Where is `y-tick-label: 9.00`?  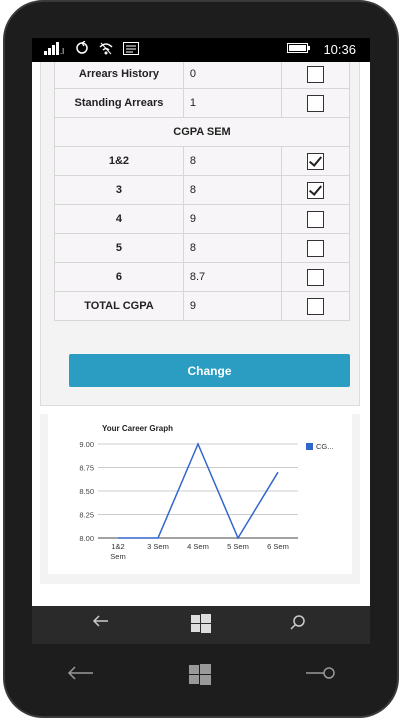 y-tick-label: 9.00 is located at coordinates (86, 444).